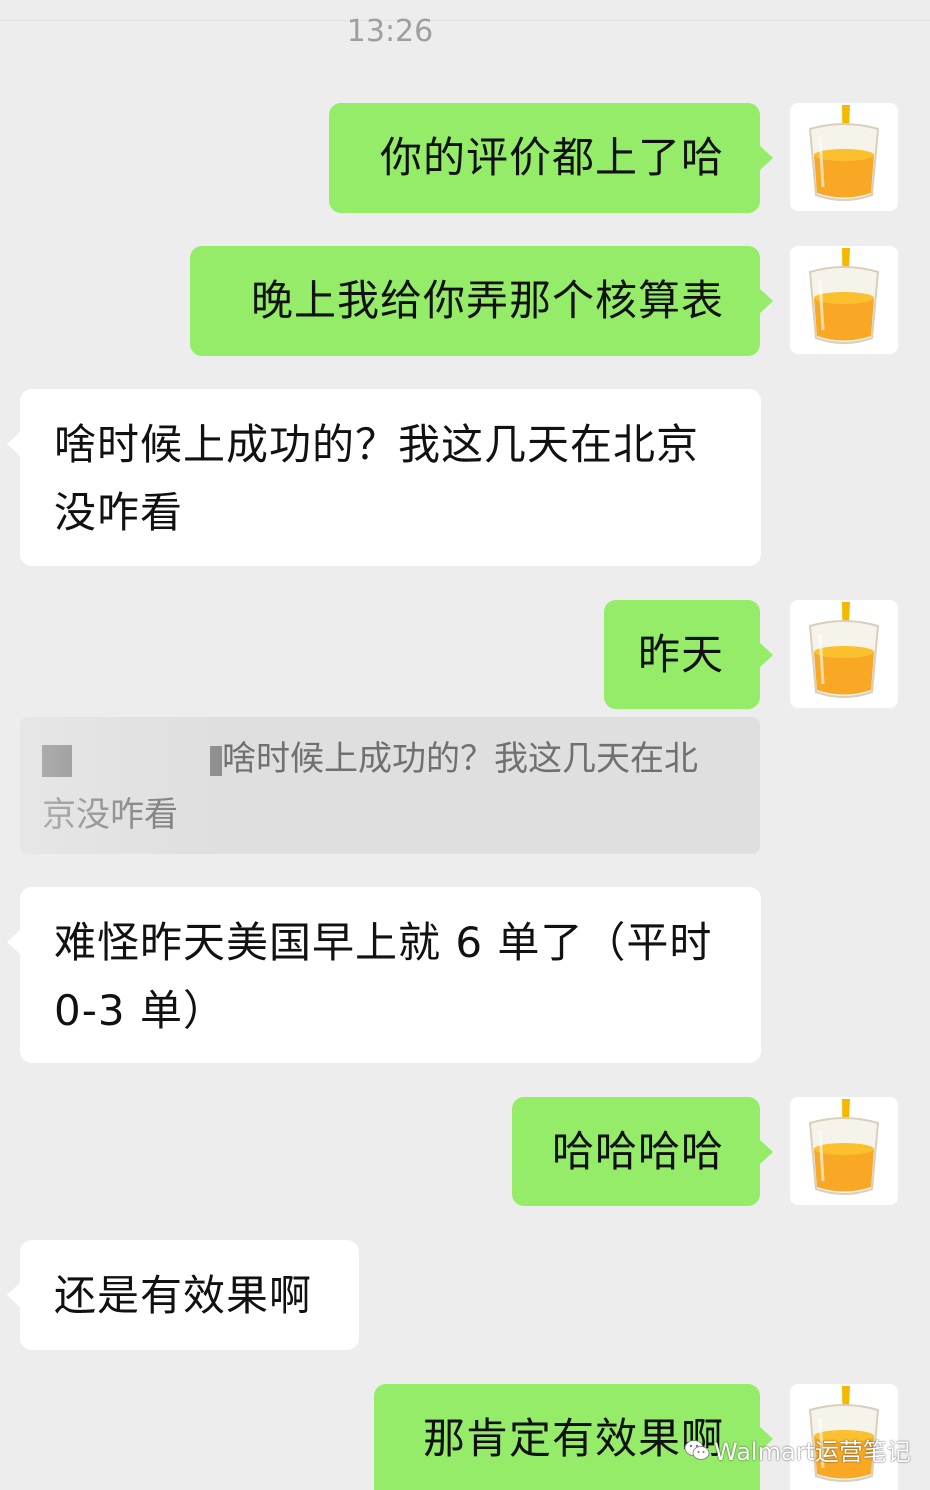 The image size is (930, 1490). Describe the element at coordinates (57, 760) in the screenshot. I see `redacted-name` at that location.